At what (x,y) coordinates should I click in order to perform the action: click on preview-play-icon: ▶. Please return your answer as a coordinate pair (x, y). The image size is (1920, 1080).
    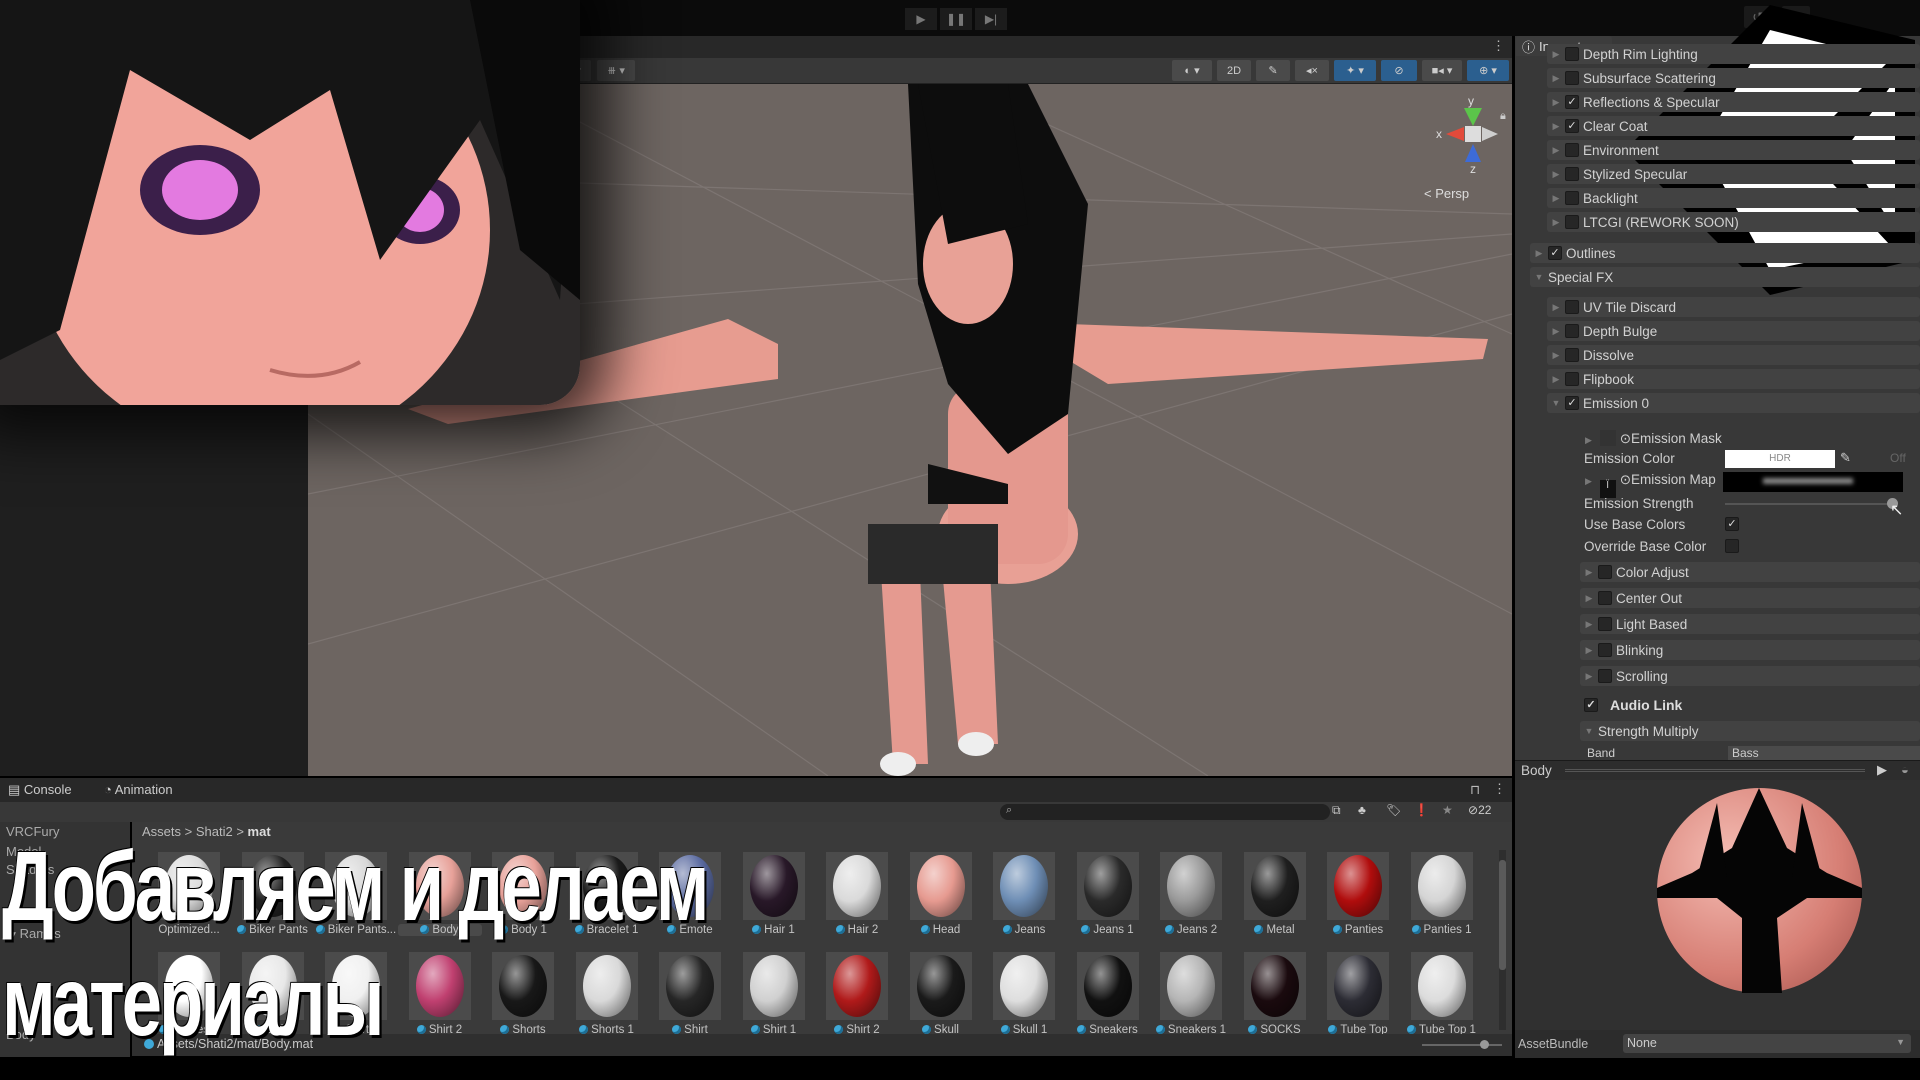
    Looking at the image, I should click on (1882, 770).